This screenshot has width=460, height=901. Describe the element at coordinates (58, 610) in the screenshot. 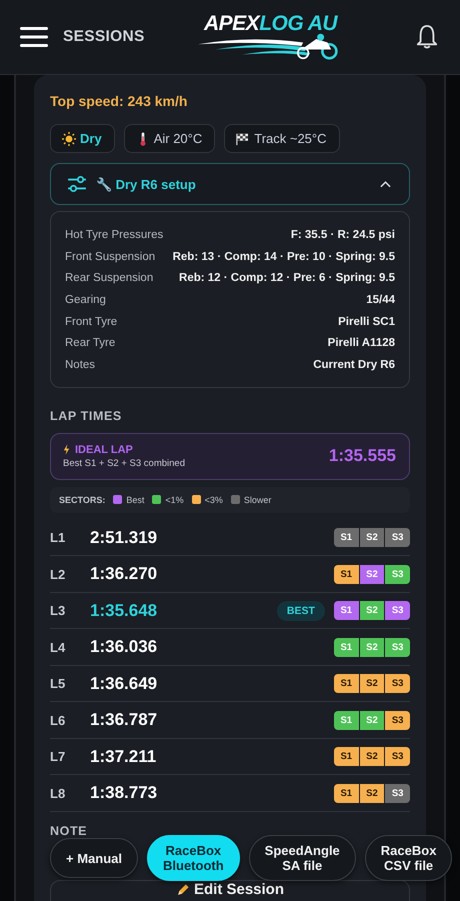

I see `lap-number: L3` at that location.